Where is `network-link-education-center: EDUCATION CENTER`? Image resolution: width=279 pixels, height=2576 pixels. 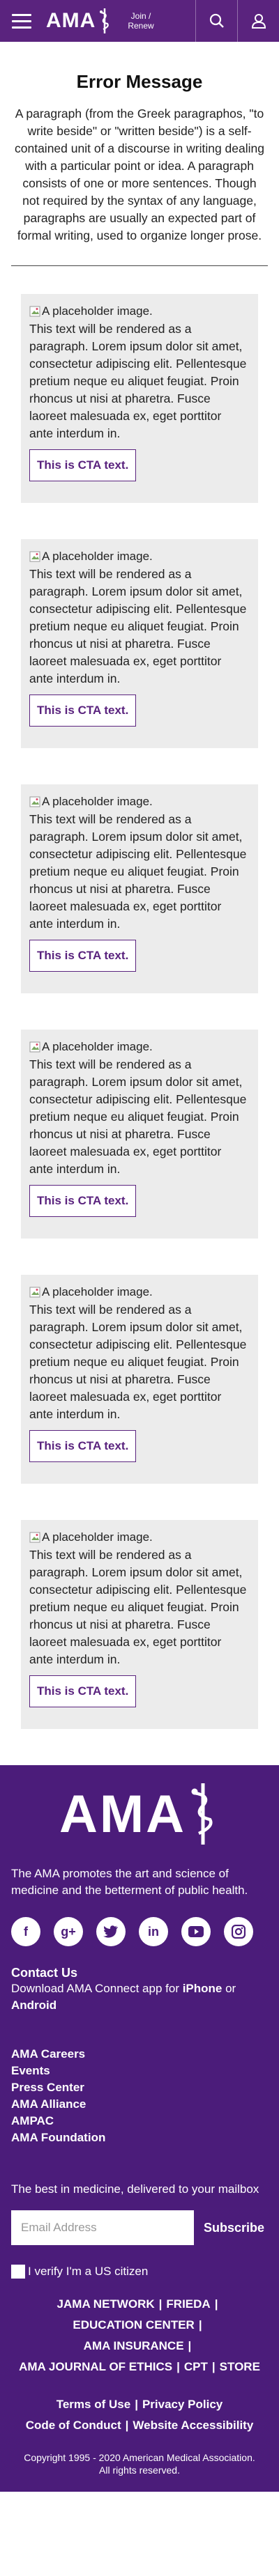
network-link-education-center: EDUCATION CENTER is located at coordinates (133, 2324).